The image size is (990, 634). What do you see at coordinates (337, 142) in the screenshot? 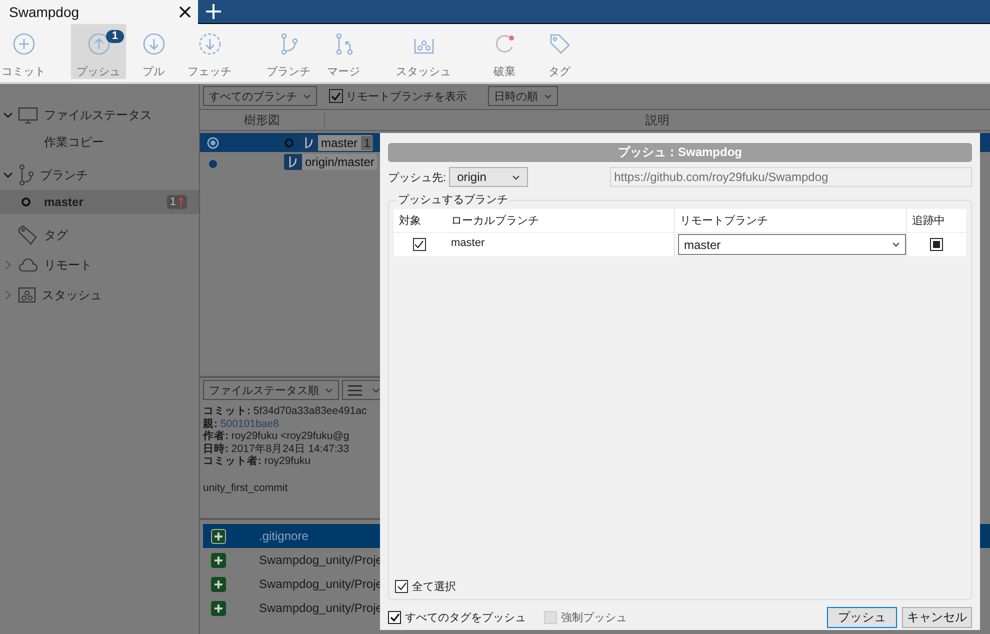
I see `branch-label: master 1` at bounding box center [337, 142].